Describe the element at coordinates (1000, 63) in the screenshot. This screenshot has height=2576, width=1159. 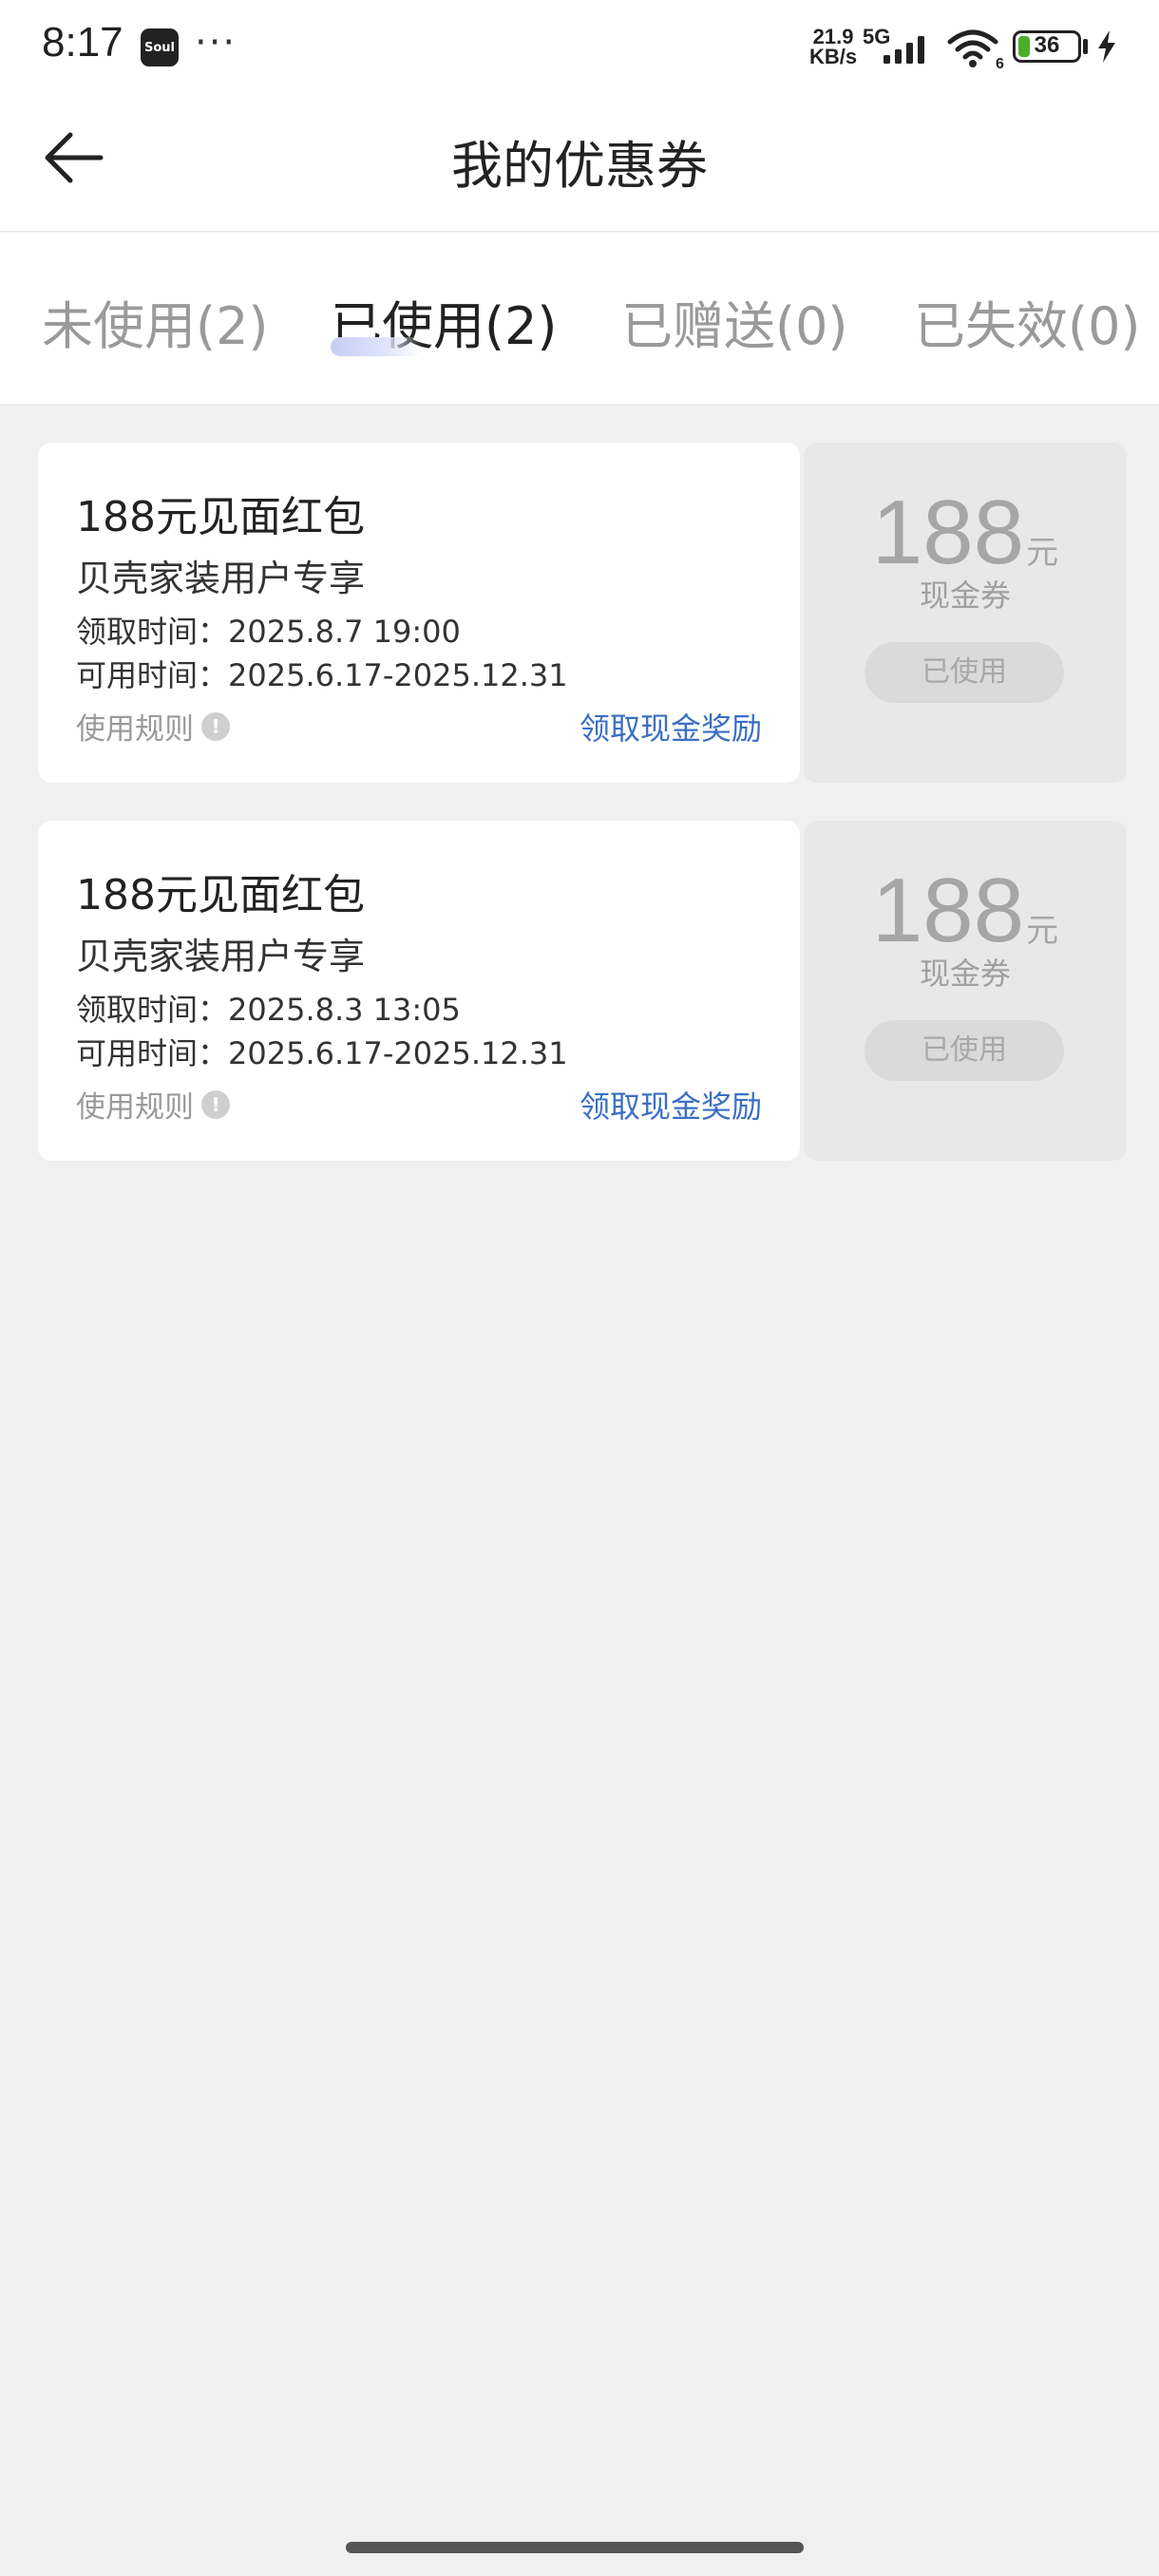
I see `wifi-badge: 6` at that location.